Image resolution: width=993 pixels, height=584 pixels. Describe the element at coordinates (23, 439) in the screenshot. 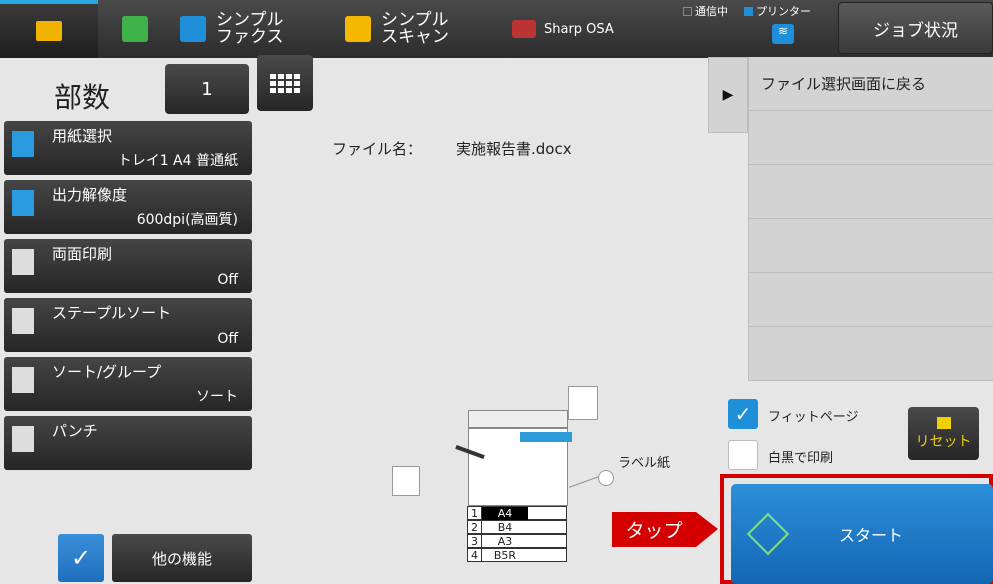

I see `punch-icon` at that location.